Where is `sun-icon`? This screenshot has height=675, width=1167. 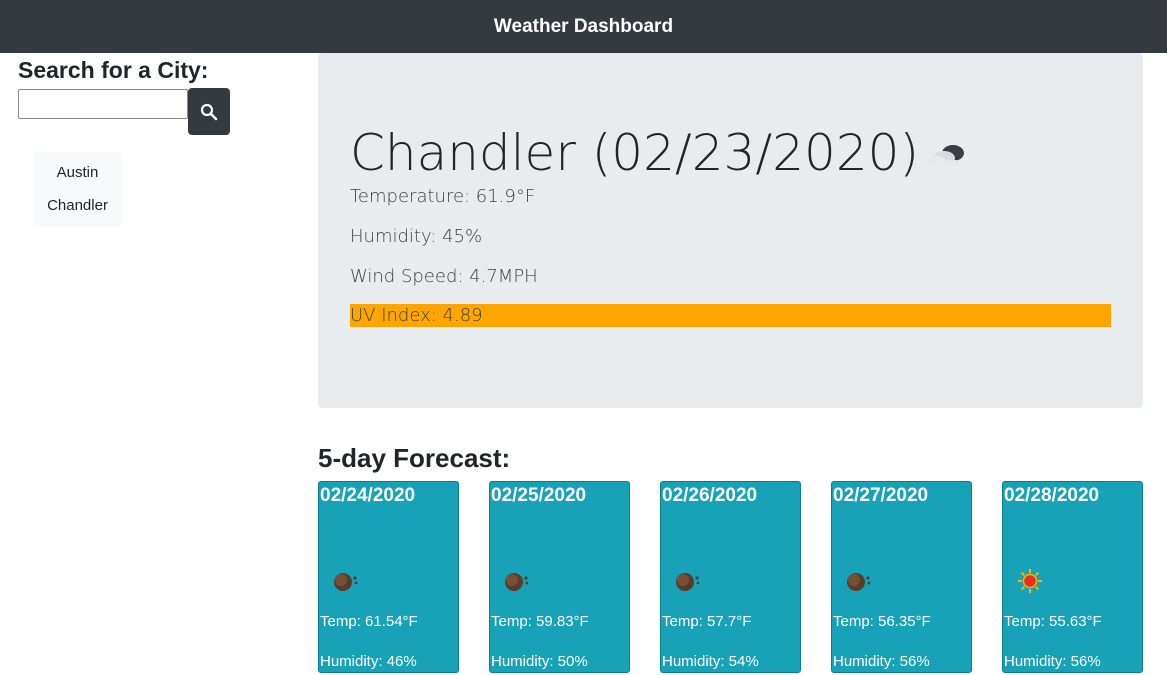 sun-icon is located at coordinates (1030, 581).